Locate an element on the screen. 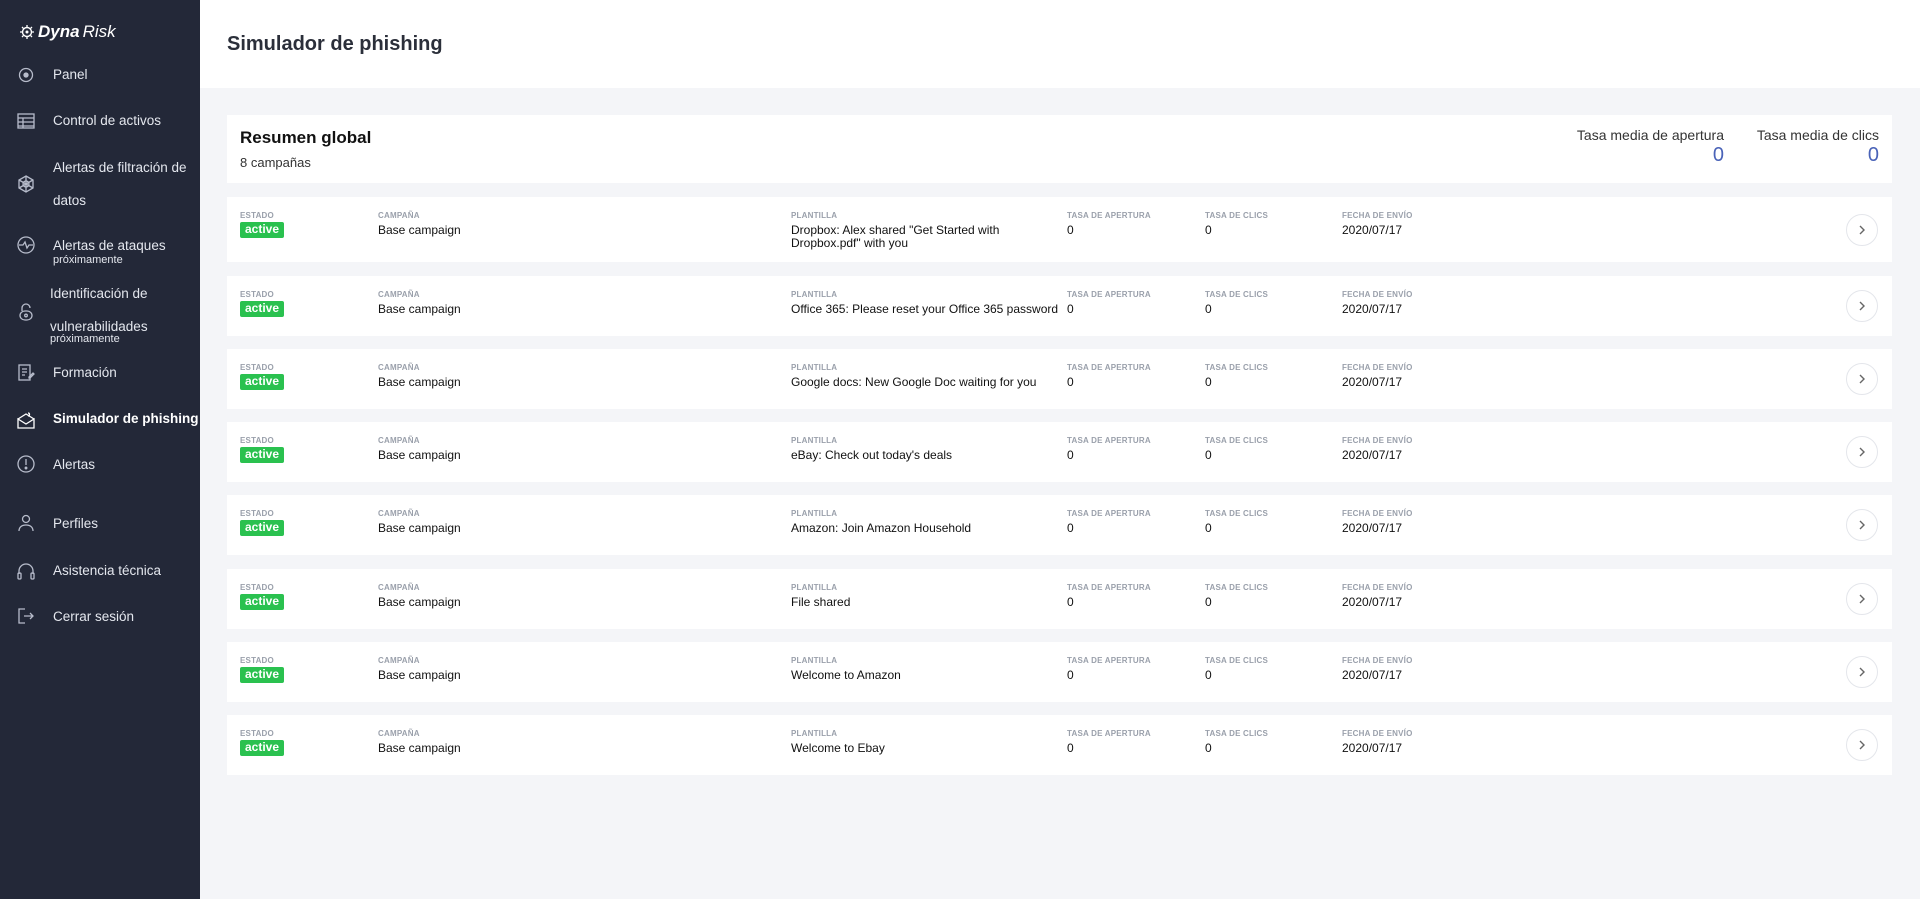  brand-logo: Dyna Risk is located at coordinates (67, 32).